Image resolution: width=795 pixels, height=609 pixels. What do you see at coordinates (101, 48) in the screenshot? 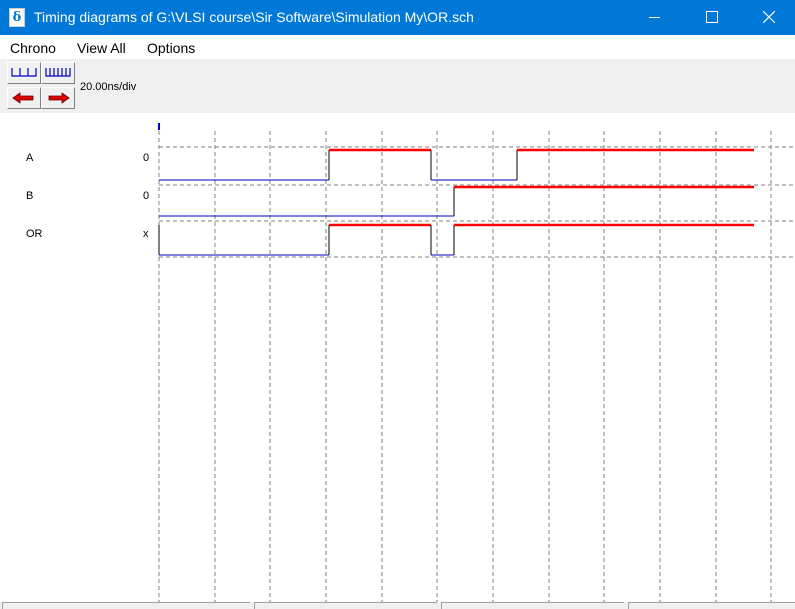
I see `menu-view-all: View All` at bounding box center [101, 48].